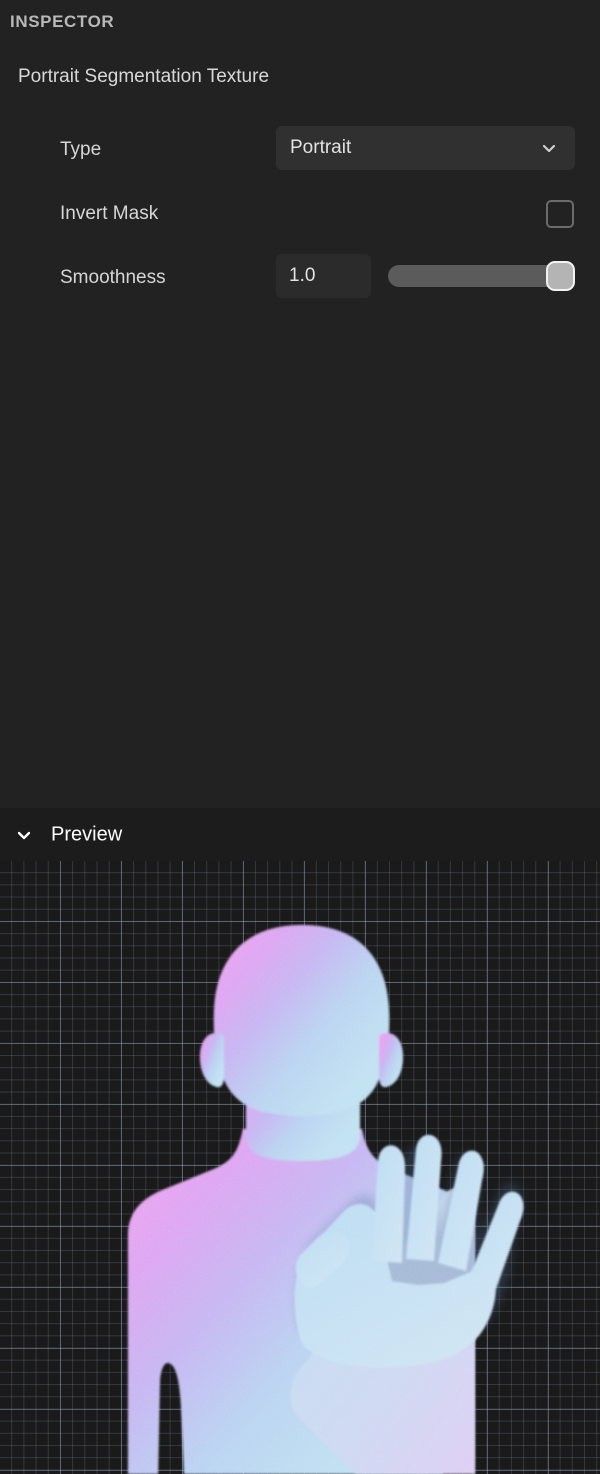  What do you see at coordinates (62, 21) in the screenshot?
I see `page-title: INSPECTOR` at bounding box center [62, 21].